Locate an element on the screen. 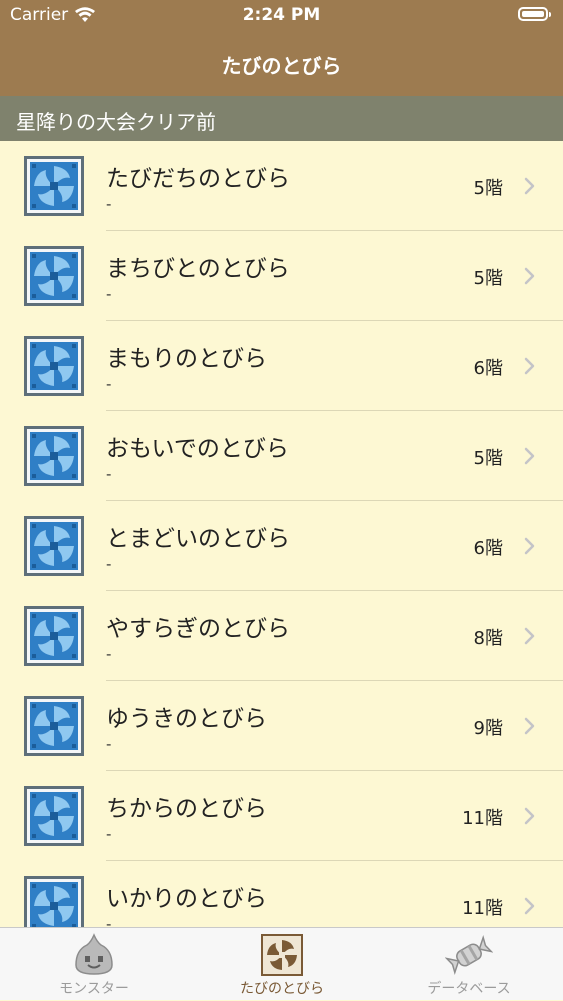 This screenshot has width=563, height=1001. list-item: やすらぎのとびら - 8階 is located at coordinates (281, 636).